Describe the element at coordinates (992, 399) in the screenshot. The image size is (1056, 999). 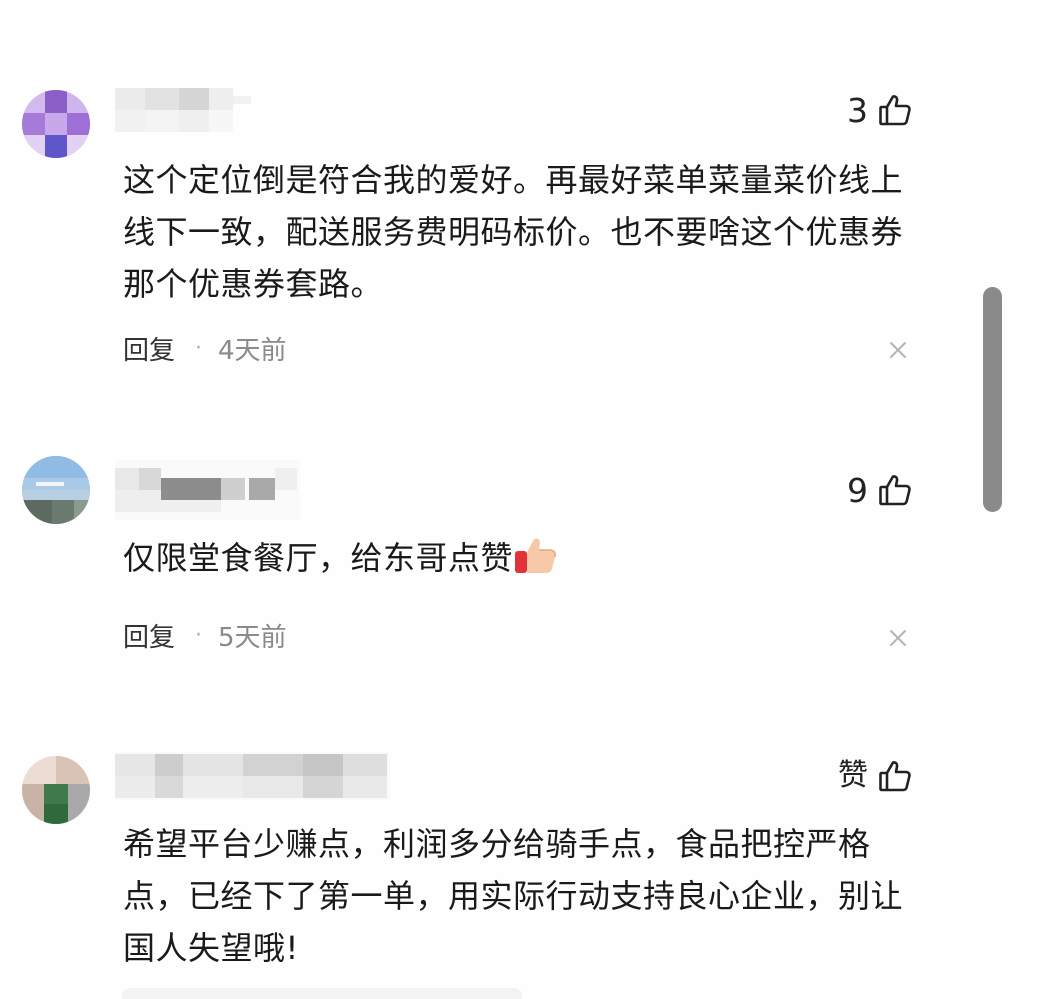
I see `scrollbar-thumb` at that location.